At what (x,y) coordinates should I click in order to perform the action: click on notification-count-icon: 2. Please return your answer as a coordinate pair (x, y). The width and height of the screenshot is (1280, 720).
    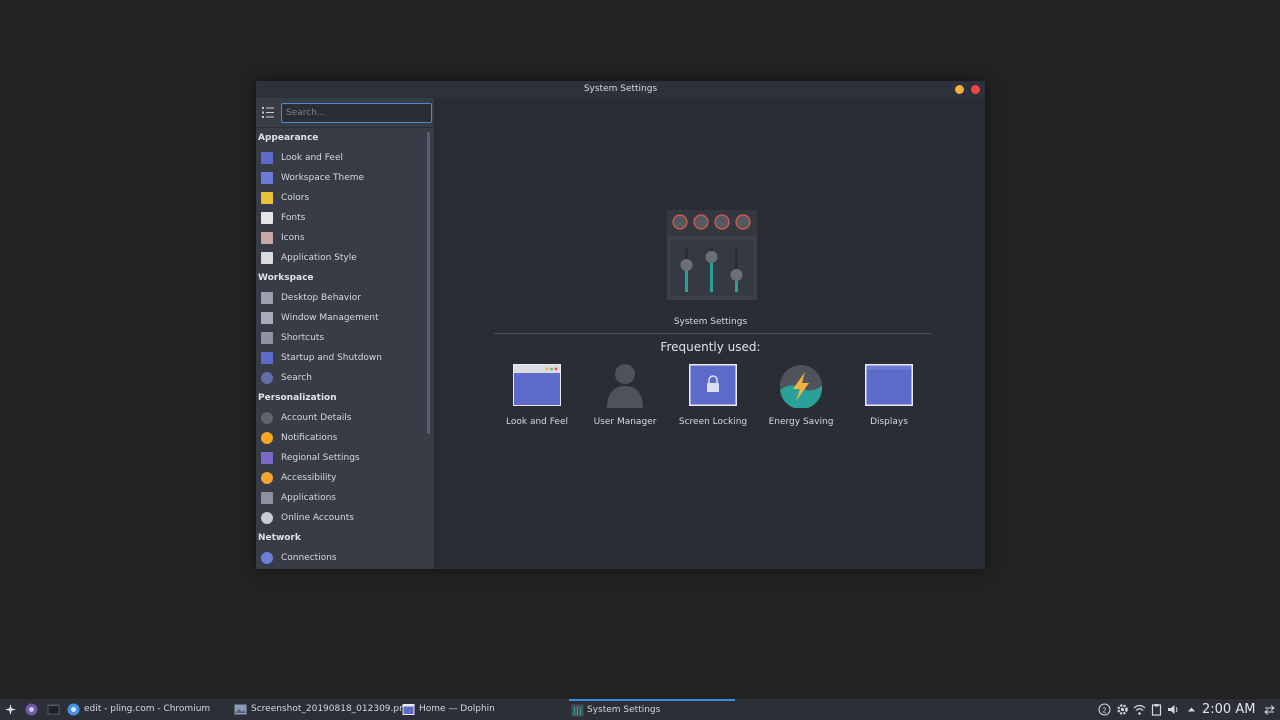
    Looking at the image, I should click on (1104, 709).